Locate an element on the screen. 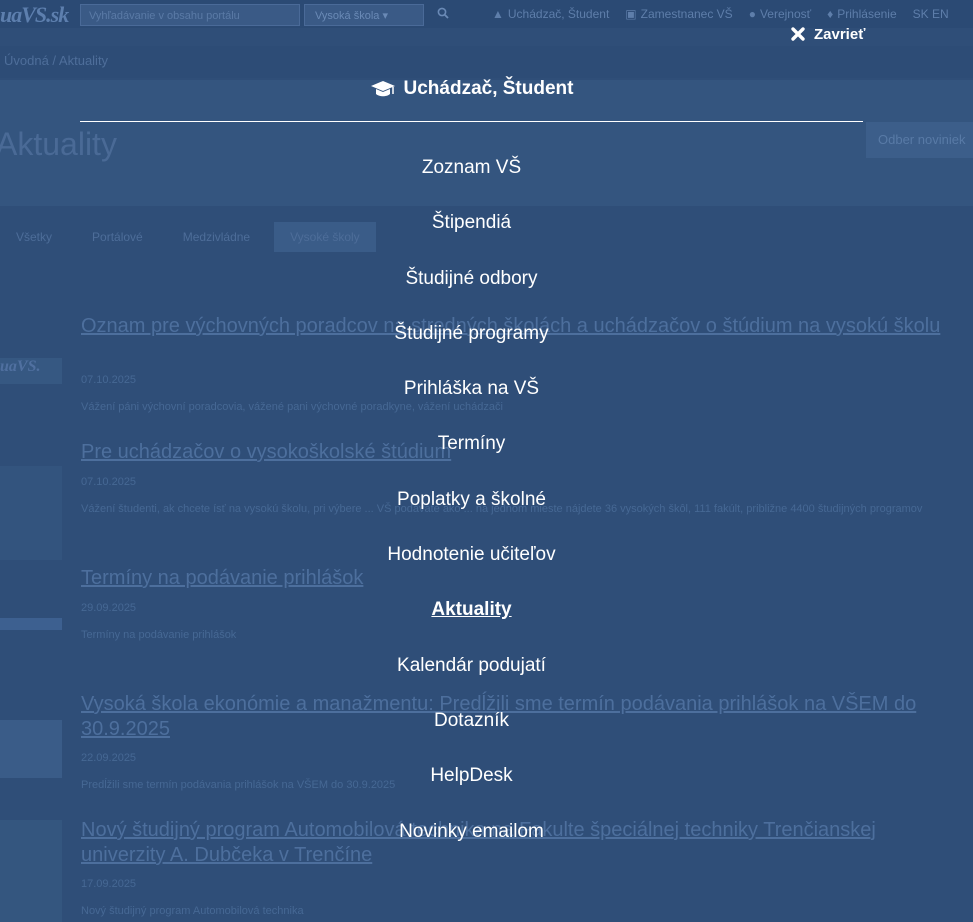 This screenshot has height=922, width=973. close-icon is located at coordinates (798, 34).